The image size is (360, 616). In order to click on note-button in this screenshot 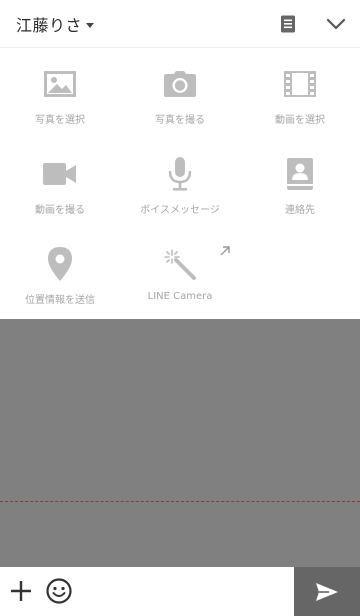, I will do `click(288, 24)`.